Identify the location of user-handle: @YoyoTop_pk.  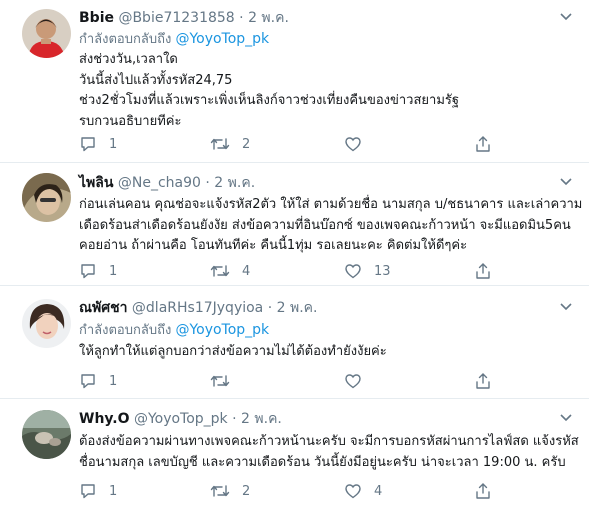
(181, 419).